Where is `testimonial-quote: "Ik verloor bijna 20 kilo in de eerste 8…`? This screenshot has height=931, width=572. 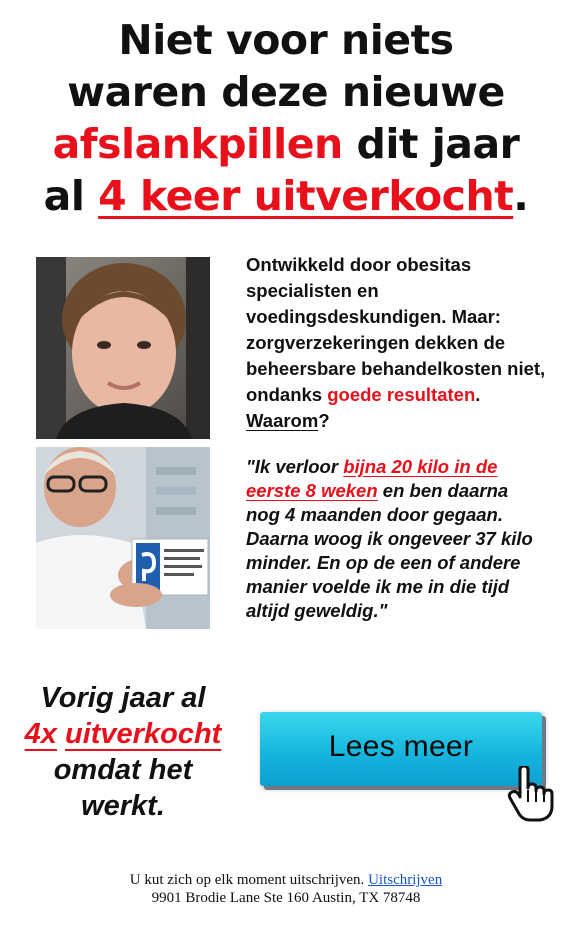 testimonial-quote: "Ik verloor bijna 20 kilo in de eerste 8… is located at coordinates (396, 539).